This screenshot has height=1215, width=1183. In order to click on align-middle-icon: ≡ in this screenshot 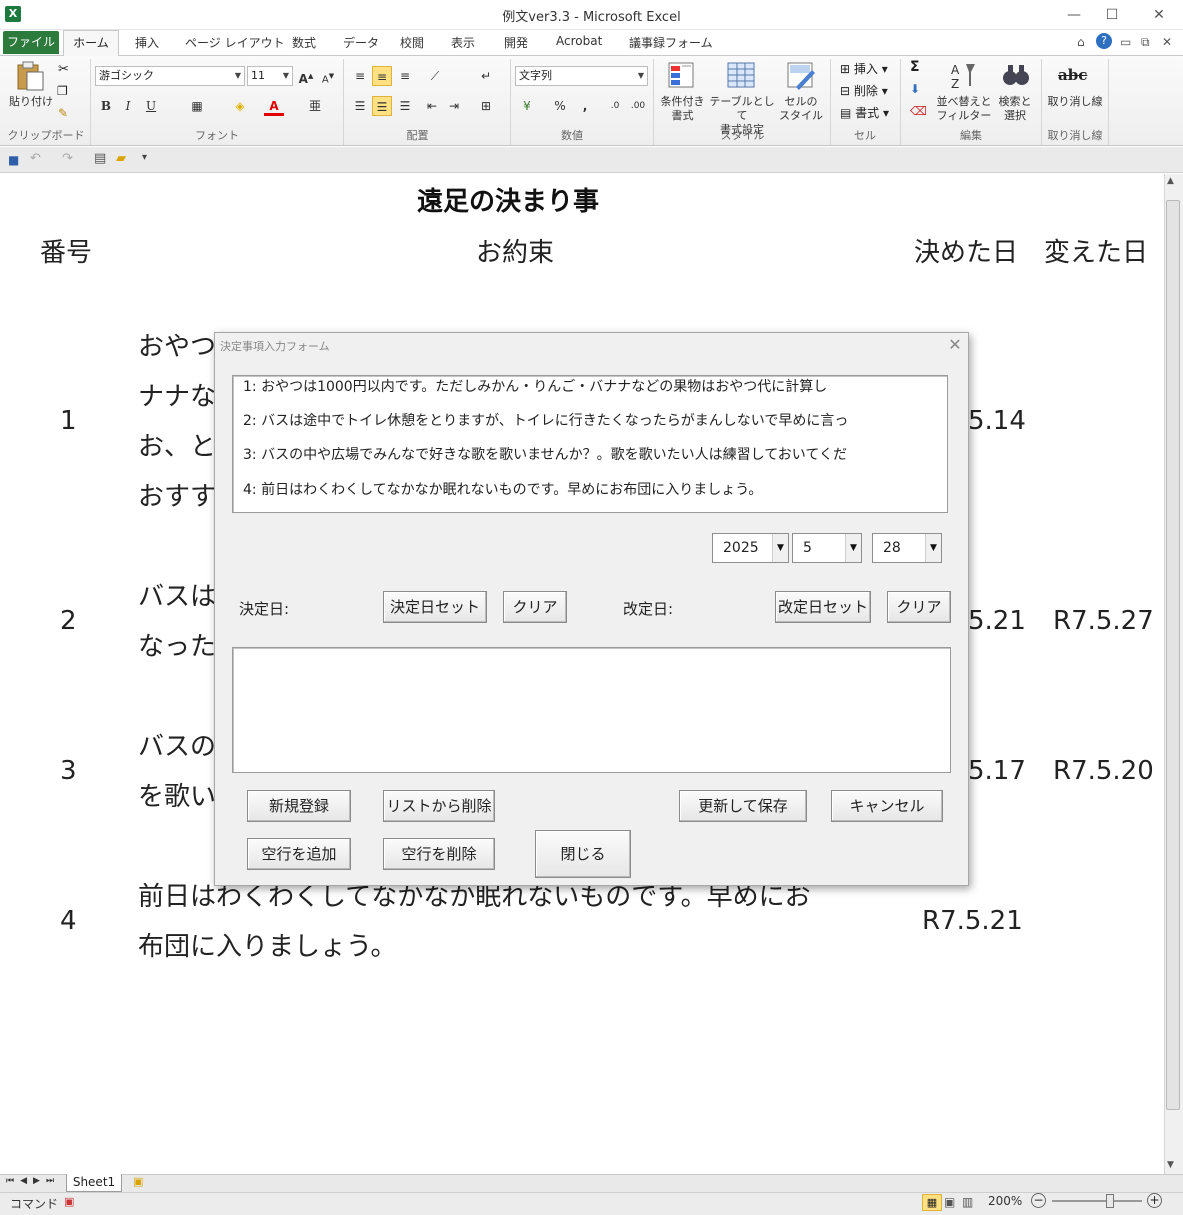, I will do `click(382, 76)`.